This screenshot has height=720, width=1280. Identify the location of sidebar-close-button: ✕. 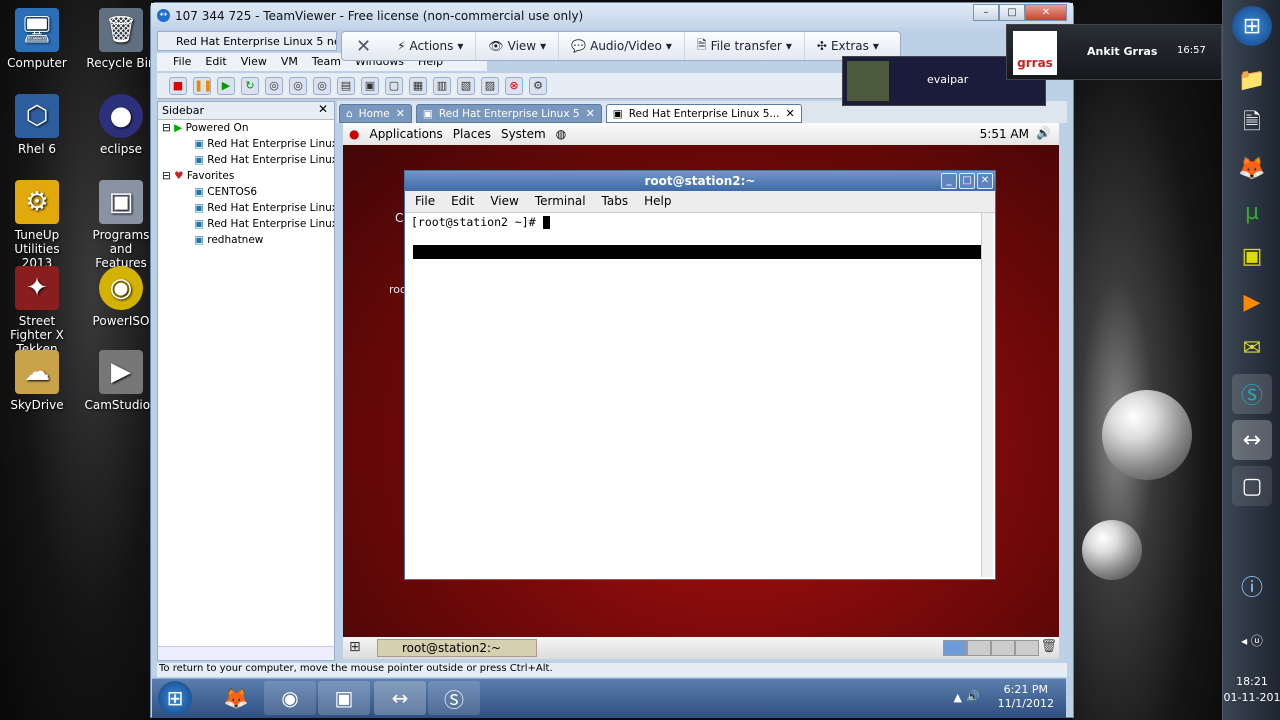
(323, 109).